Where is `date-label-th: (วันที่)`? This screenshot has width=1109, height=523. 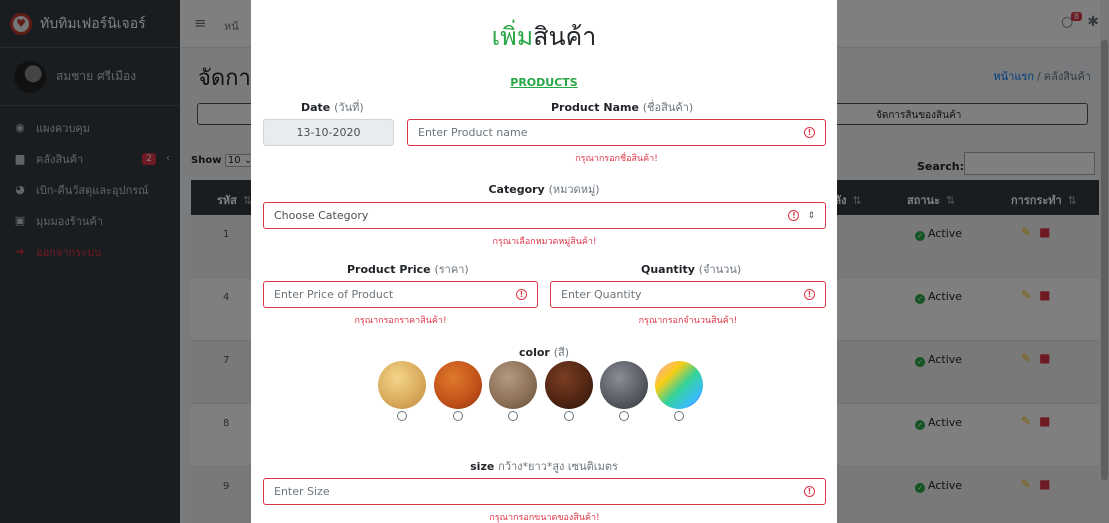
date-label-th: (วันที่) is located at coordinates (349, 107).